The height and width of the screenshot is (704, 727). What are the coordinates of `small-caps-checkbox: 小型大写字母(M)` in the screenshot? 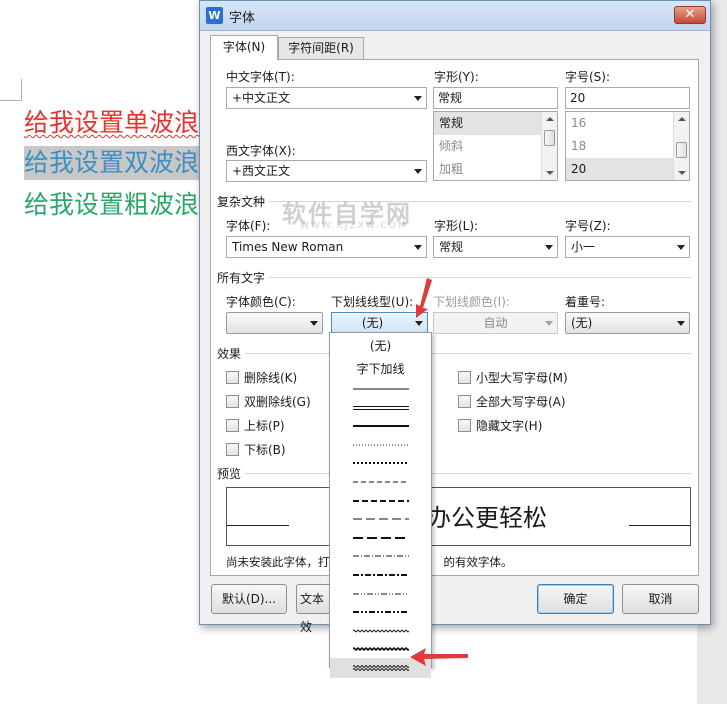 It's located at (513, 379).